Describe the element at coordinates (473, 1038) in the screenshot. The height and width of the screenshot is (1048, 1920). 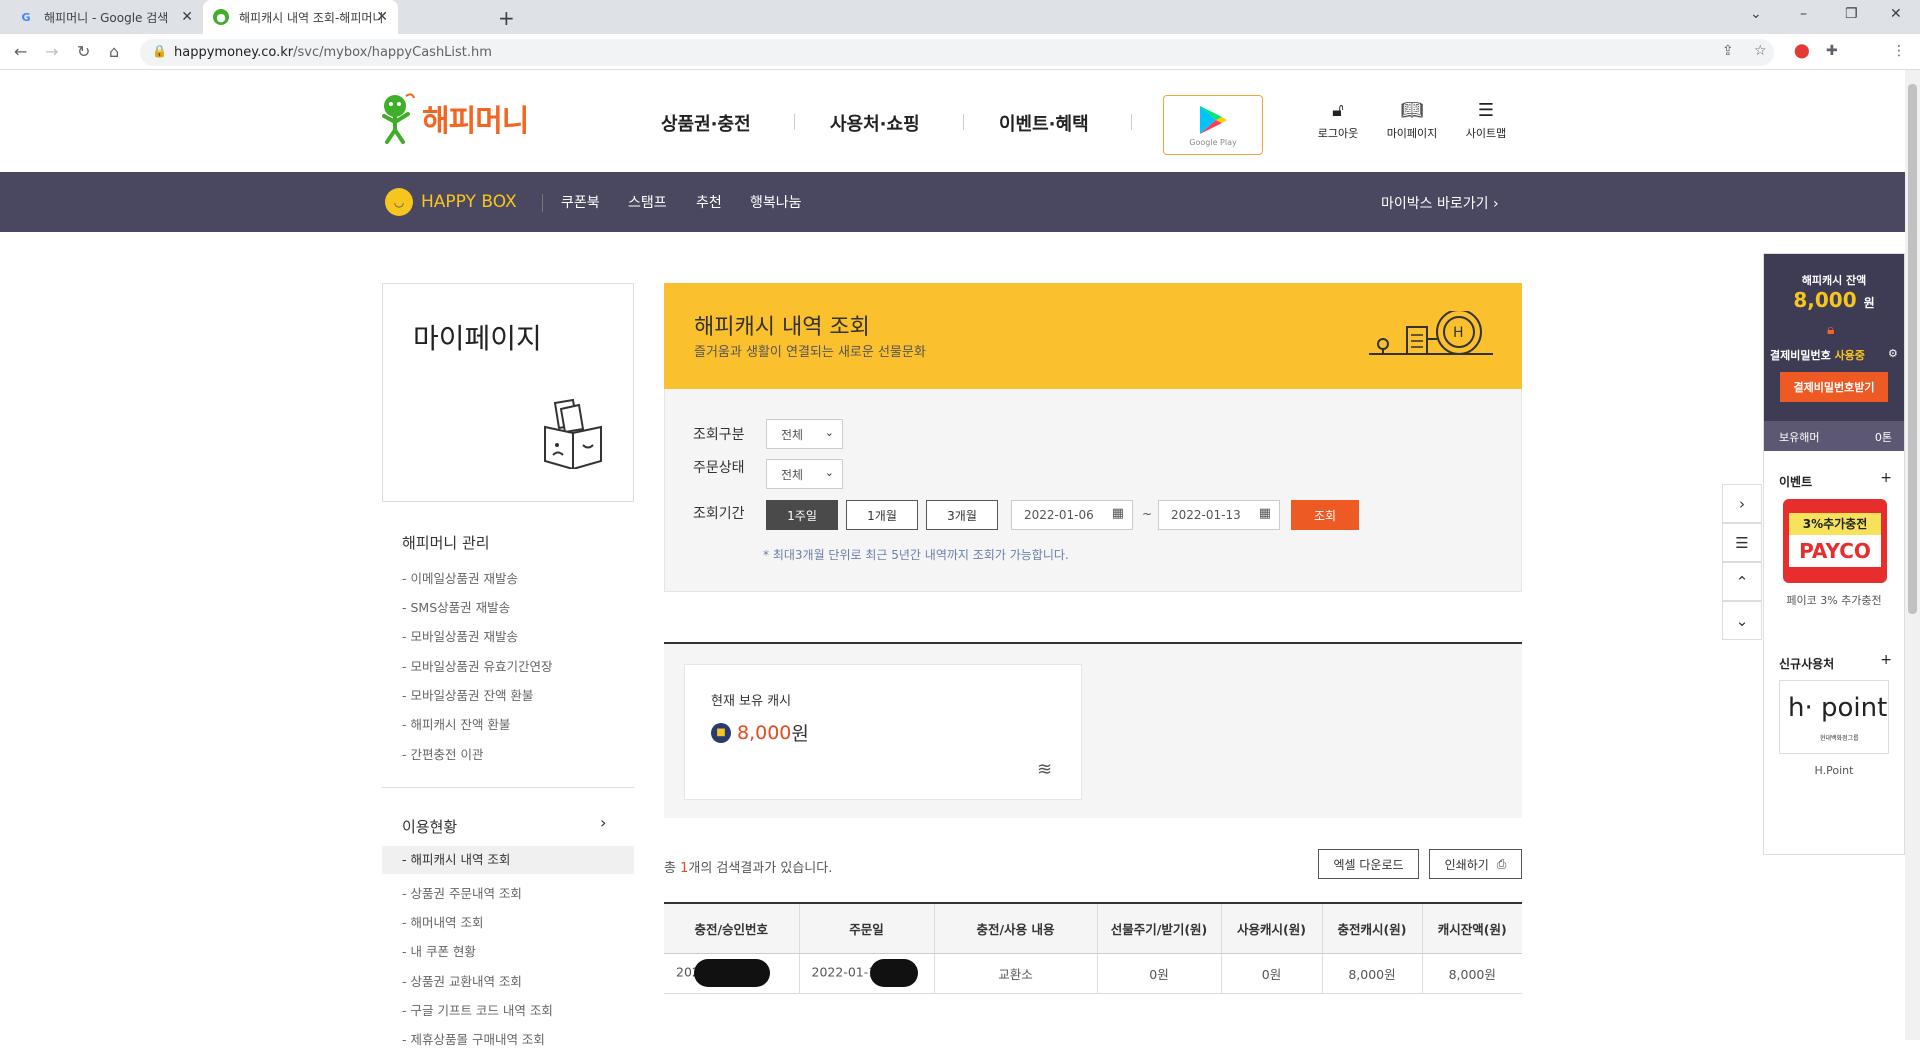
I see `lnb-item-partner-mall: - 제휴상품몰 구매내역 조회` at that location.